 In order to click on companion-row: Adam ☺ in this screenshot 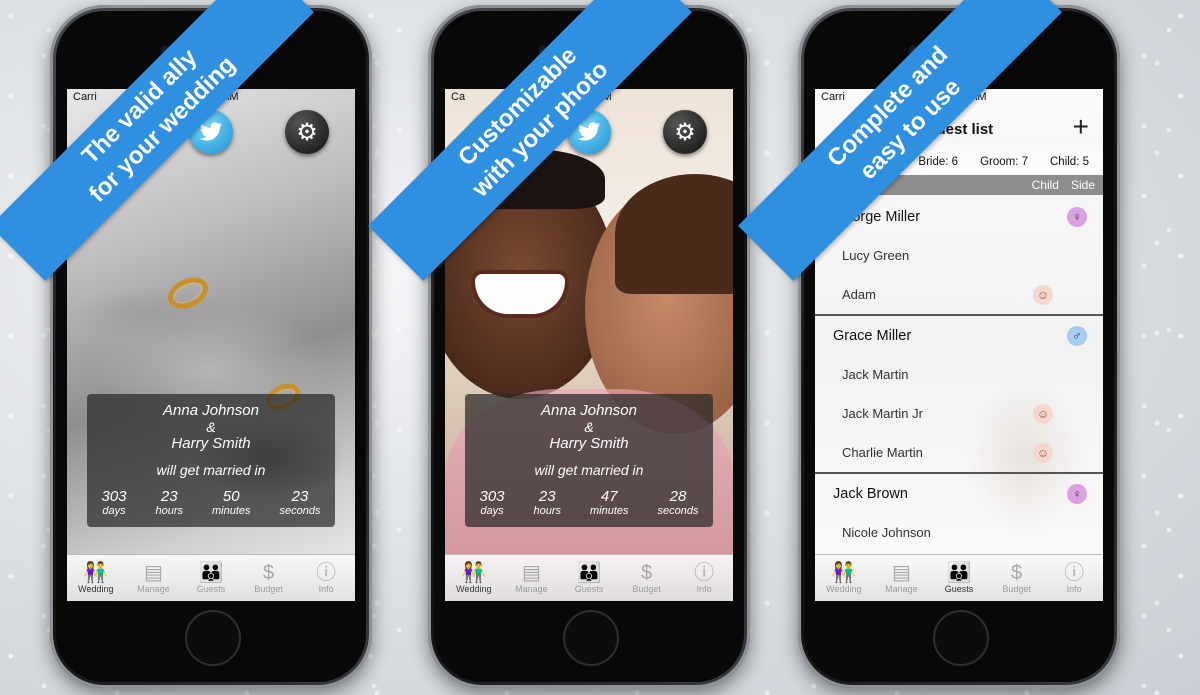, I will do `click(959, 294)`.